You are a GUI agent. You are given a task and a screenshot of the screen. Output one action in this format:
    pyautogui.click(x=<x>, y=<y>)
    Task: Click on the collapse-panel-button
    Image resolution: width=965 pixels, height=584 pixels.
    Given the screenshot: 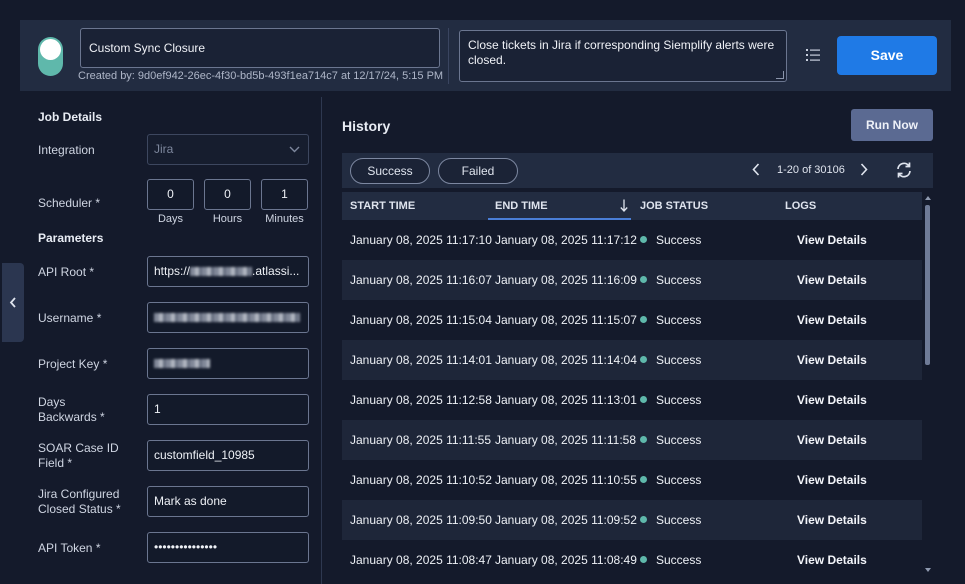 What is the action you would take?
    pyautogui.click(x=13, y=302)
    